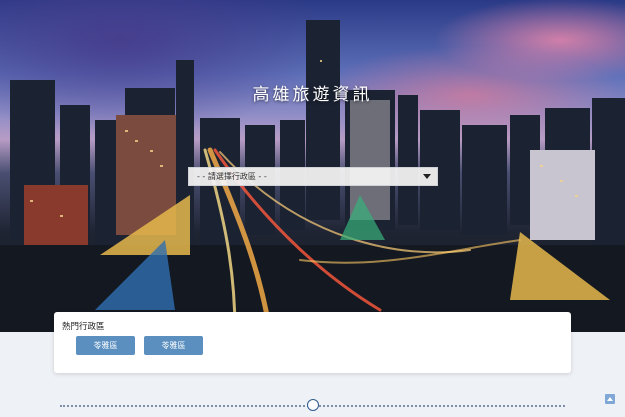 Image resolution: width=625 pixels, height=417 pixels. What do you see at coordinates (105, 345) in the screenshot?
I see `district-button-lingya-1: 苓雅區` at bounding box center [105, 345].